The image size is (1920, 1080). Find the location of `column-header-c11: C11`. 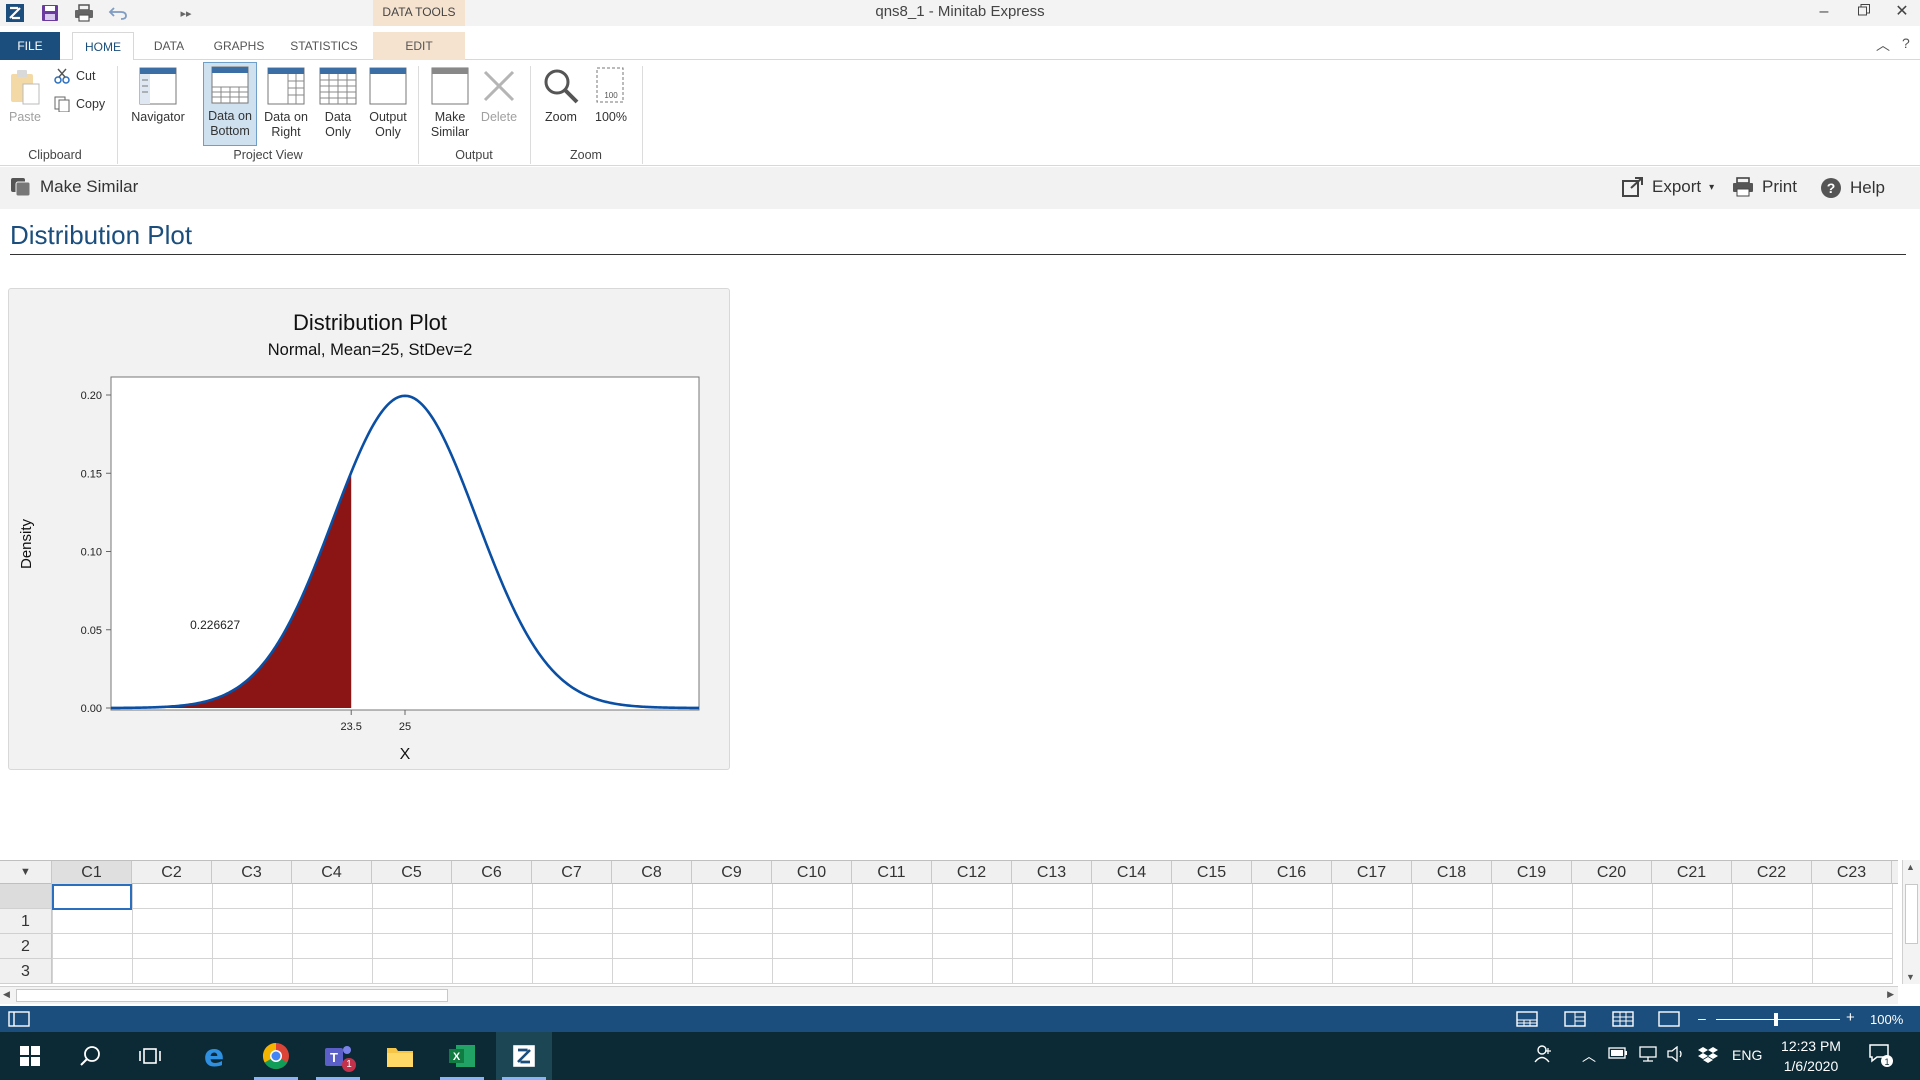

column-header-c11: C11 is located at coordinates (892, 872).